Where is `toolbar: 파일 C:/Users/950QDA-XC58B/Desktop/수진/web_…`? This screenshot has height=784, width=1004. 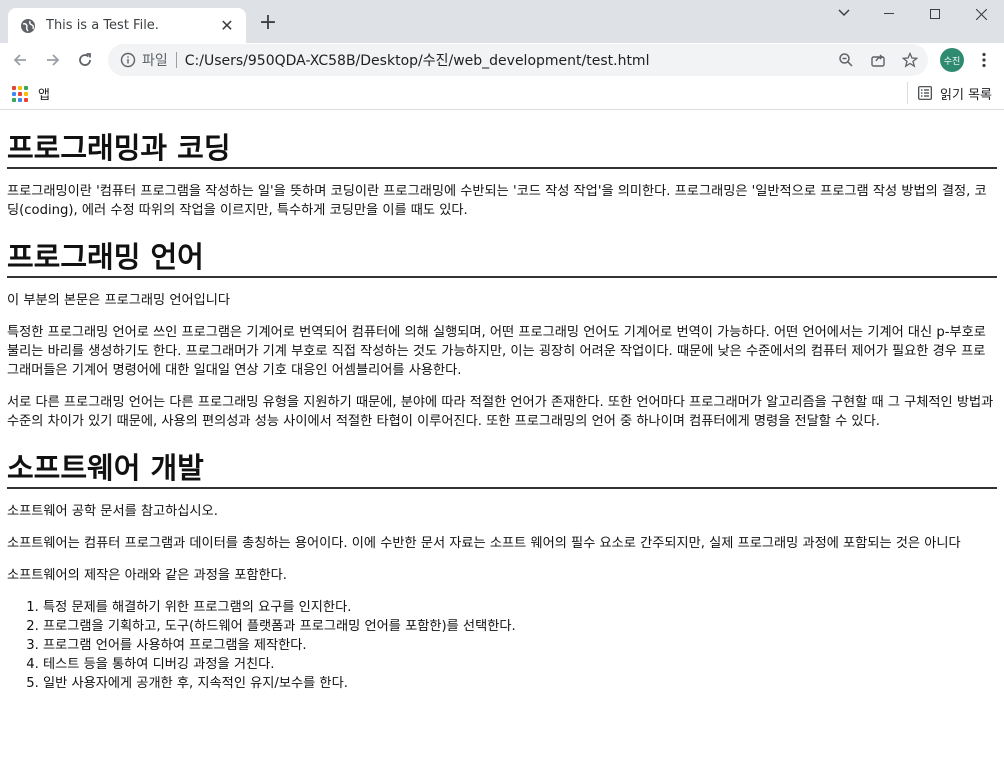
toolbar: 파일 C:/Users/950QDA-XC58B/Desktop/수진/web_… is located at coordinates (502, 60).